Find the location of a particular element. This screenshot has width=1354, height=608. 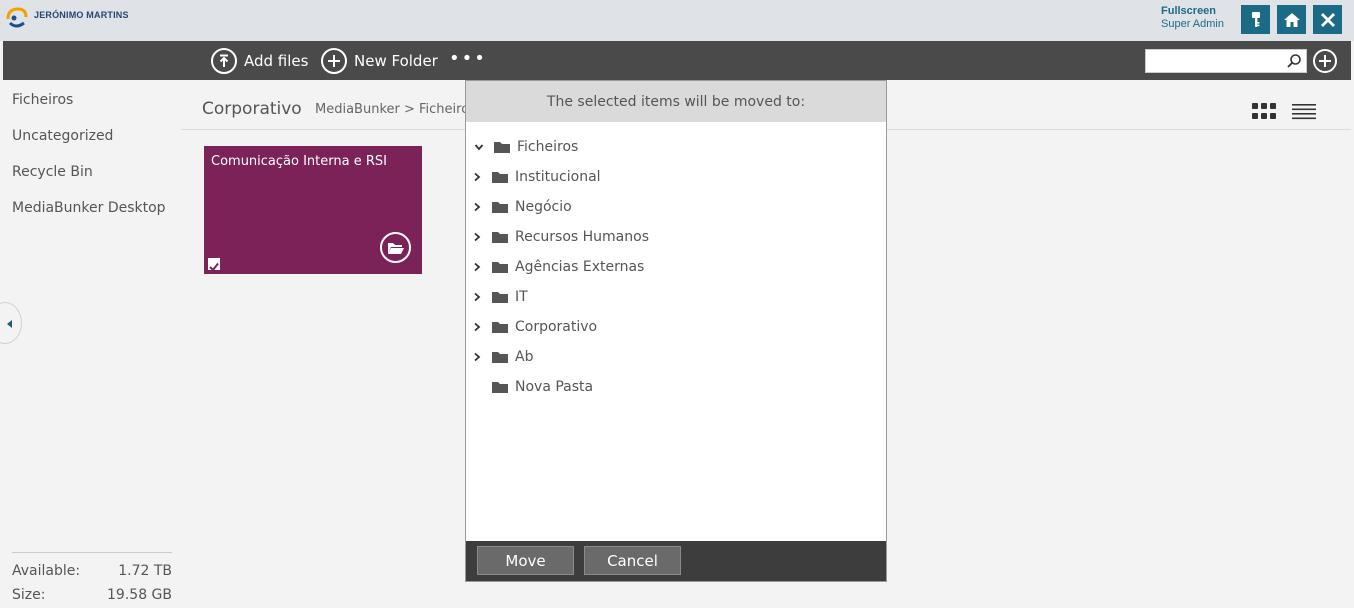

tree-item-it: IT is located at coordinates (500, 297).